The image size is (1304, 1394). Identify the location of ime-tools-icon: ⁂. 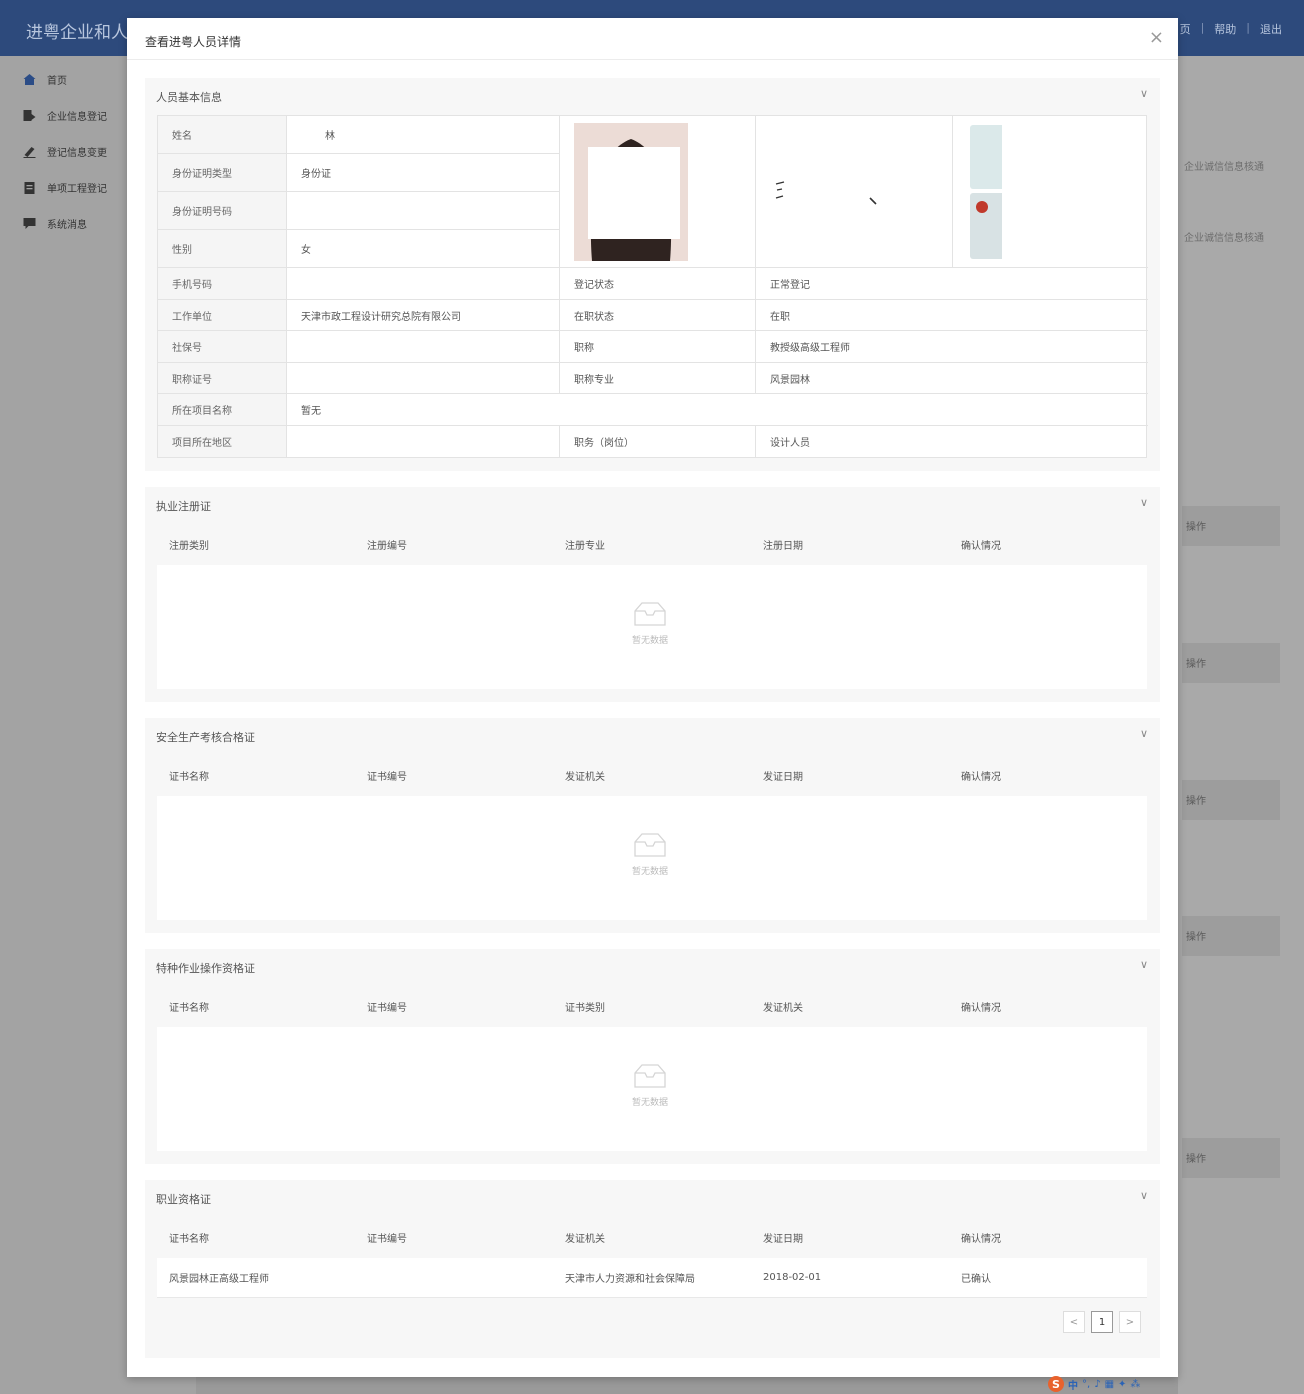
(1135, 1384).